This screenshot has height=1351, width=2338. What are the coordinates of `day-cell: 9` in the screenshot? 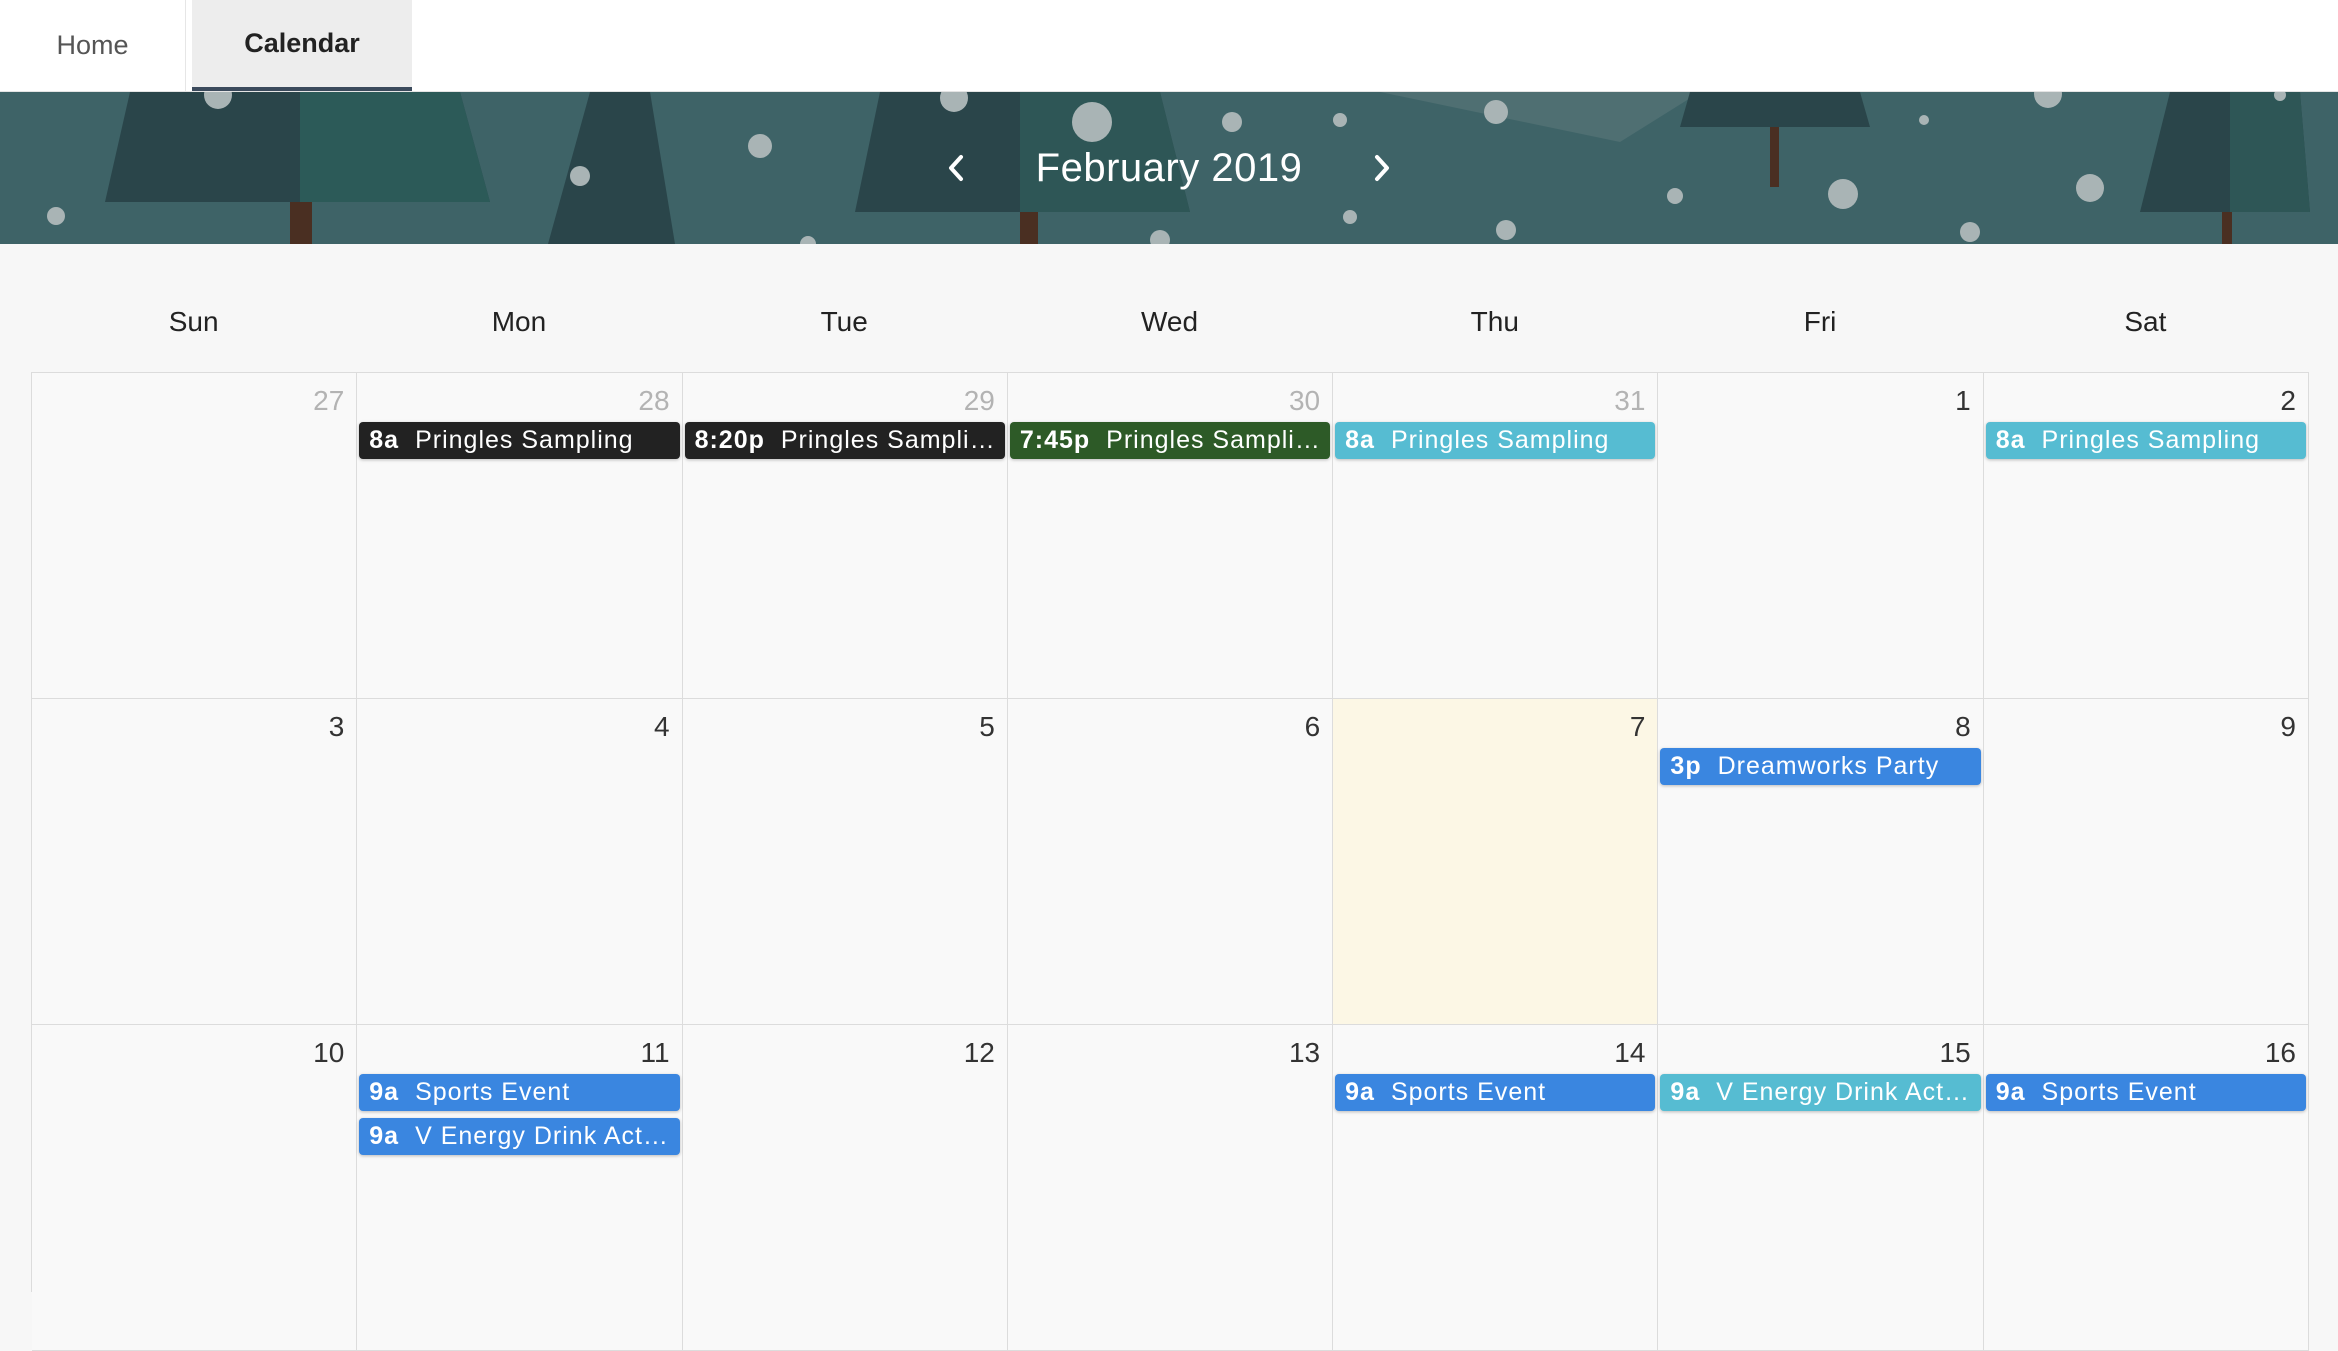 It's located at (2146, 862).